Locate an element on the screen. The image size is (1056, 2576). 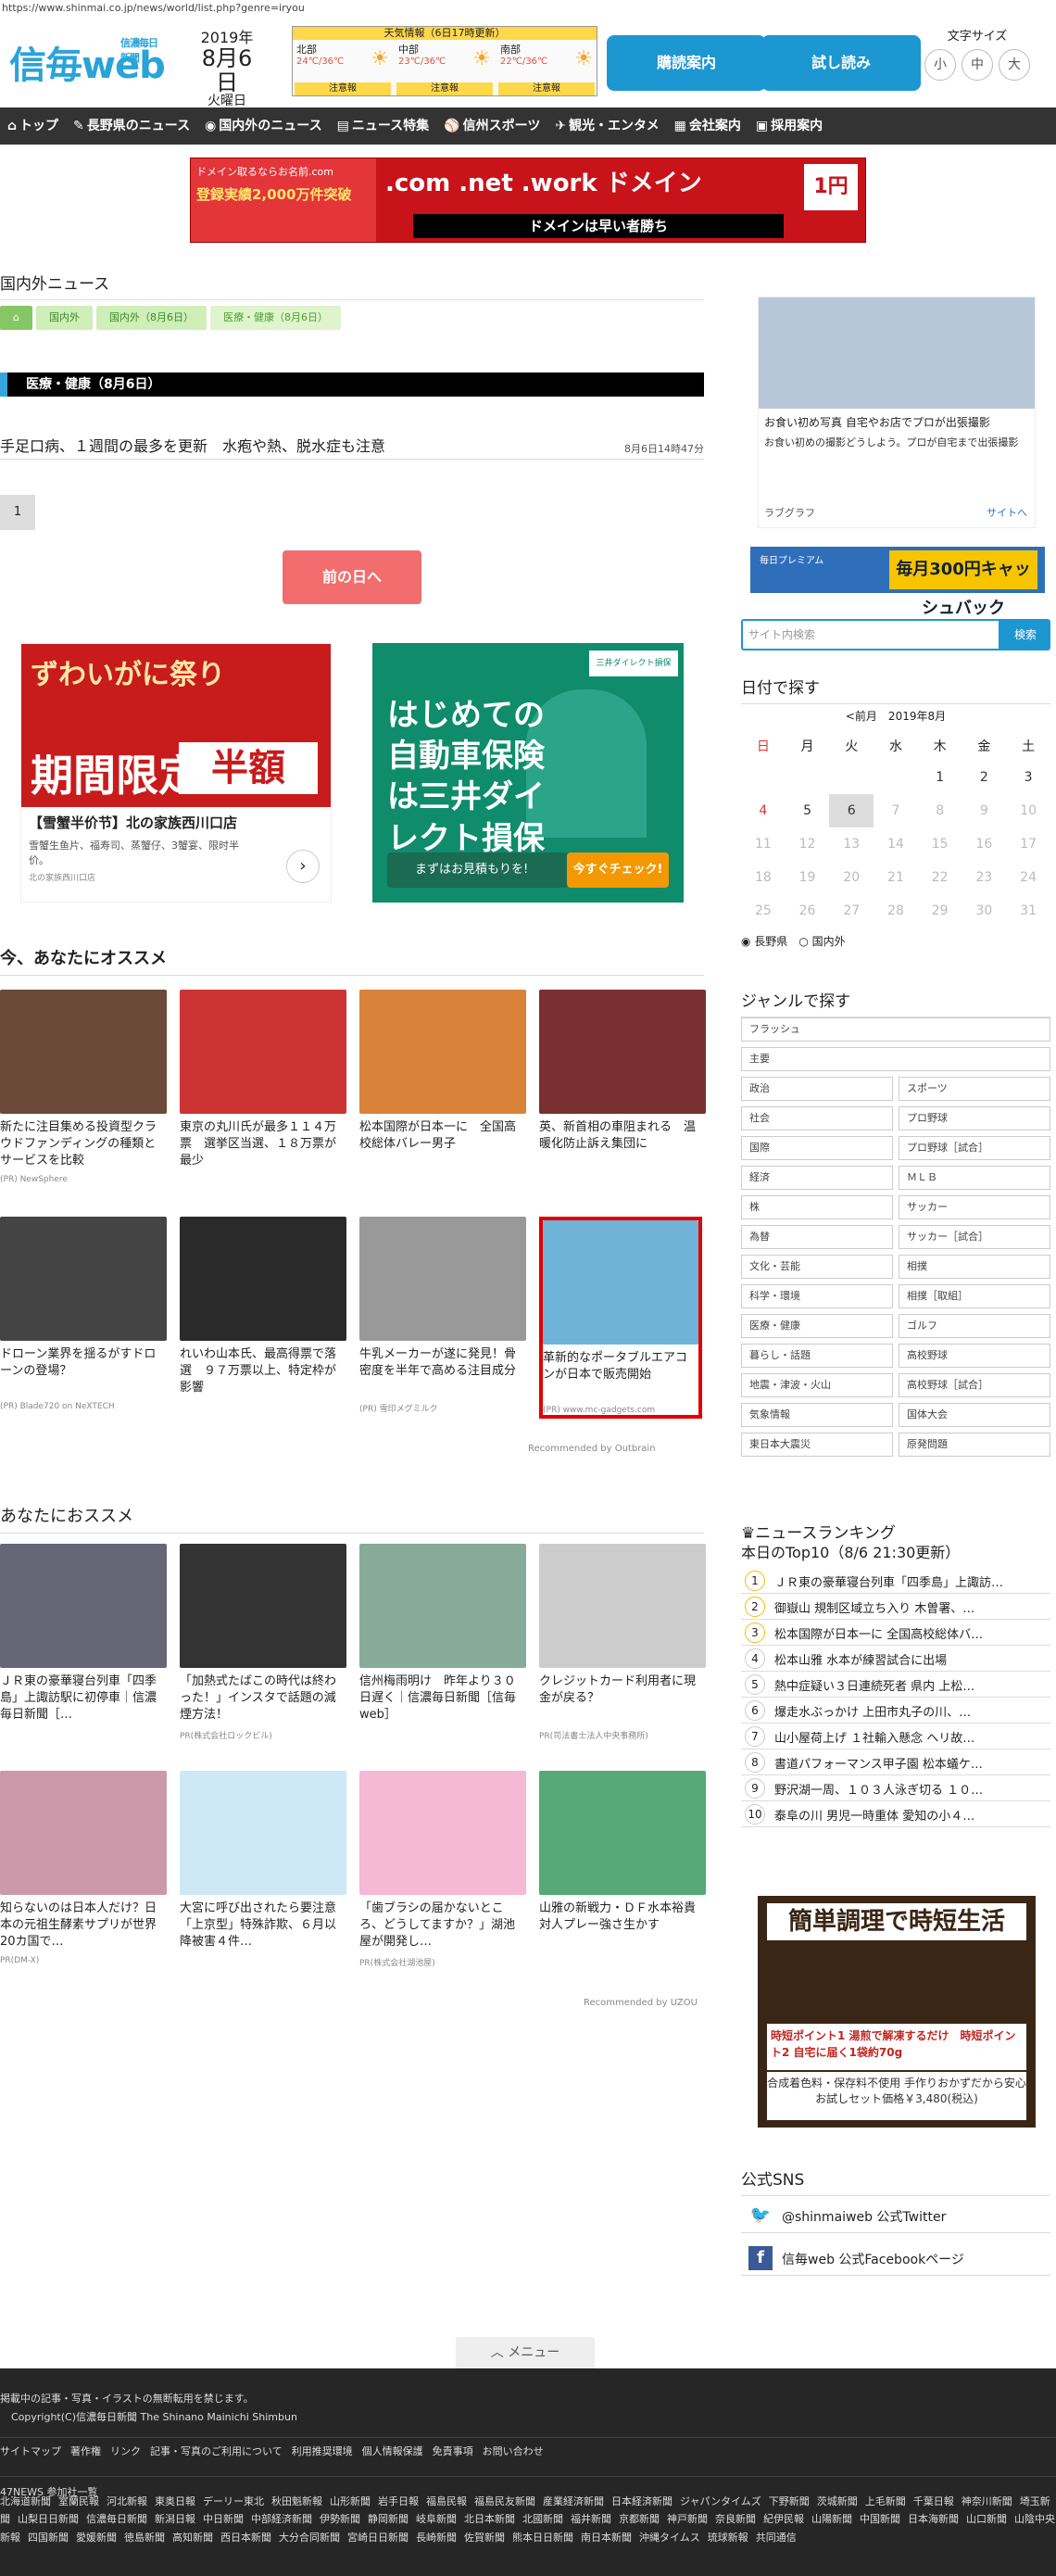
footer-paper-link: 室蘭民報 is located at coordinates (78, 2501).